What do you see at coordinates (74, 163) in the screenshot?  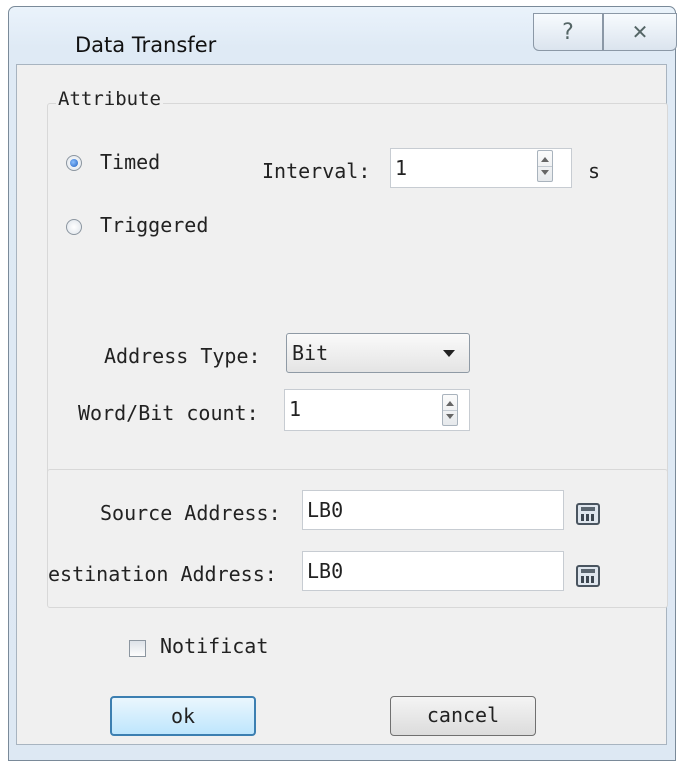 I see `timed-radio` at bounding box center [74, 163].